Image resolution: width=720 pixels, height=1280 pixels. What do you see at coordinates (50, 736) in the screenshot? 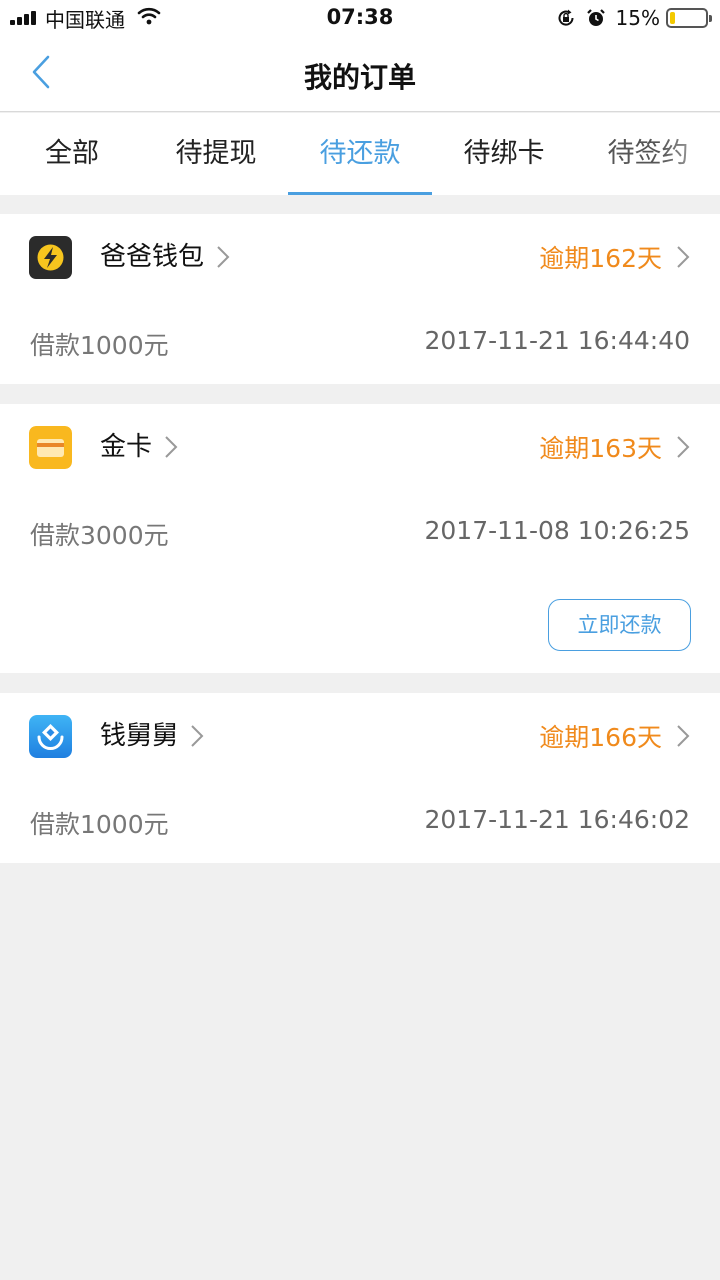
I see `qian-jiujiu-logo-icon` at bounding box center [50, 736].